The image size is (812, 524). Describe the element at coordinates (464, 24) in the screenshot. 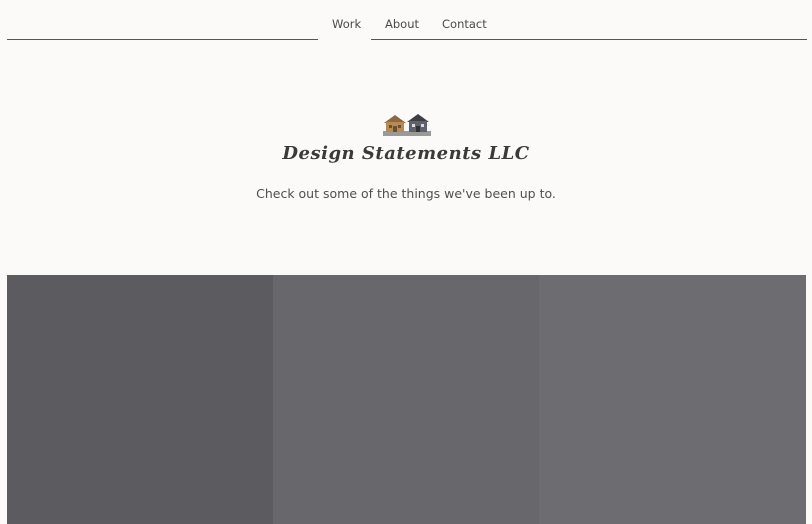

I see `nav-link-contact: Contact` at that location.